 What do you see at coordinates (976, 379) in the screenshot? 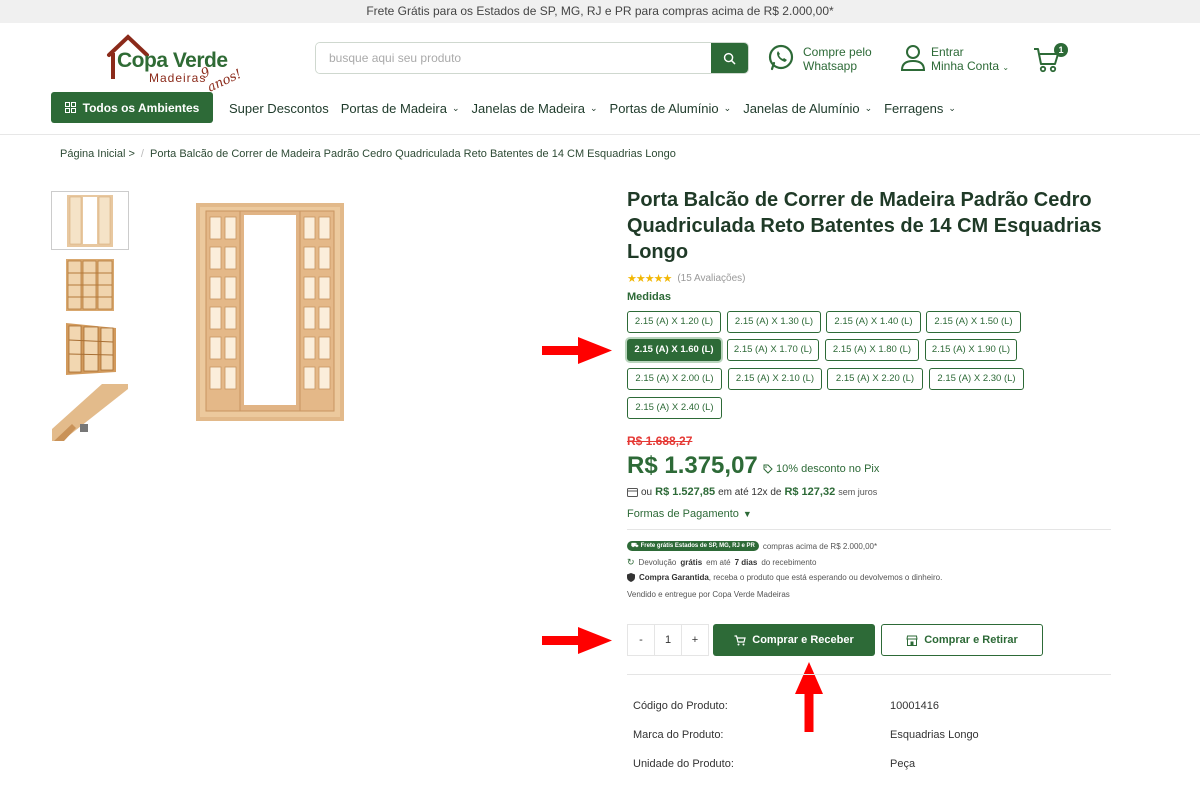
I see `size-option: 2.15 (A) X 2.30 (L)` at bounding box center [976, 379].